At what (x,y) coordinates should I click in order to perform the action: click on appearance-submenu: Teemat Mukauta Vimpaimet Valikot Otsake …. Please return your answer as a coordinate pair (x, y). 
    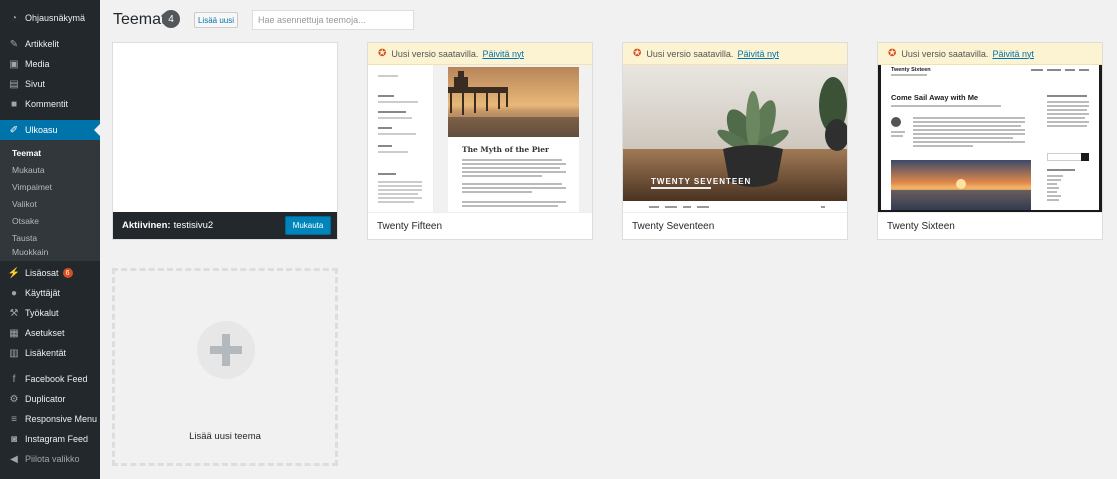
    Looking at the image, I should click on (50, 200).